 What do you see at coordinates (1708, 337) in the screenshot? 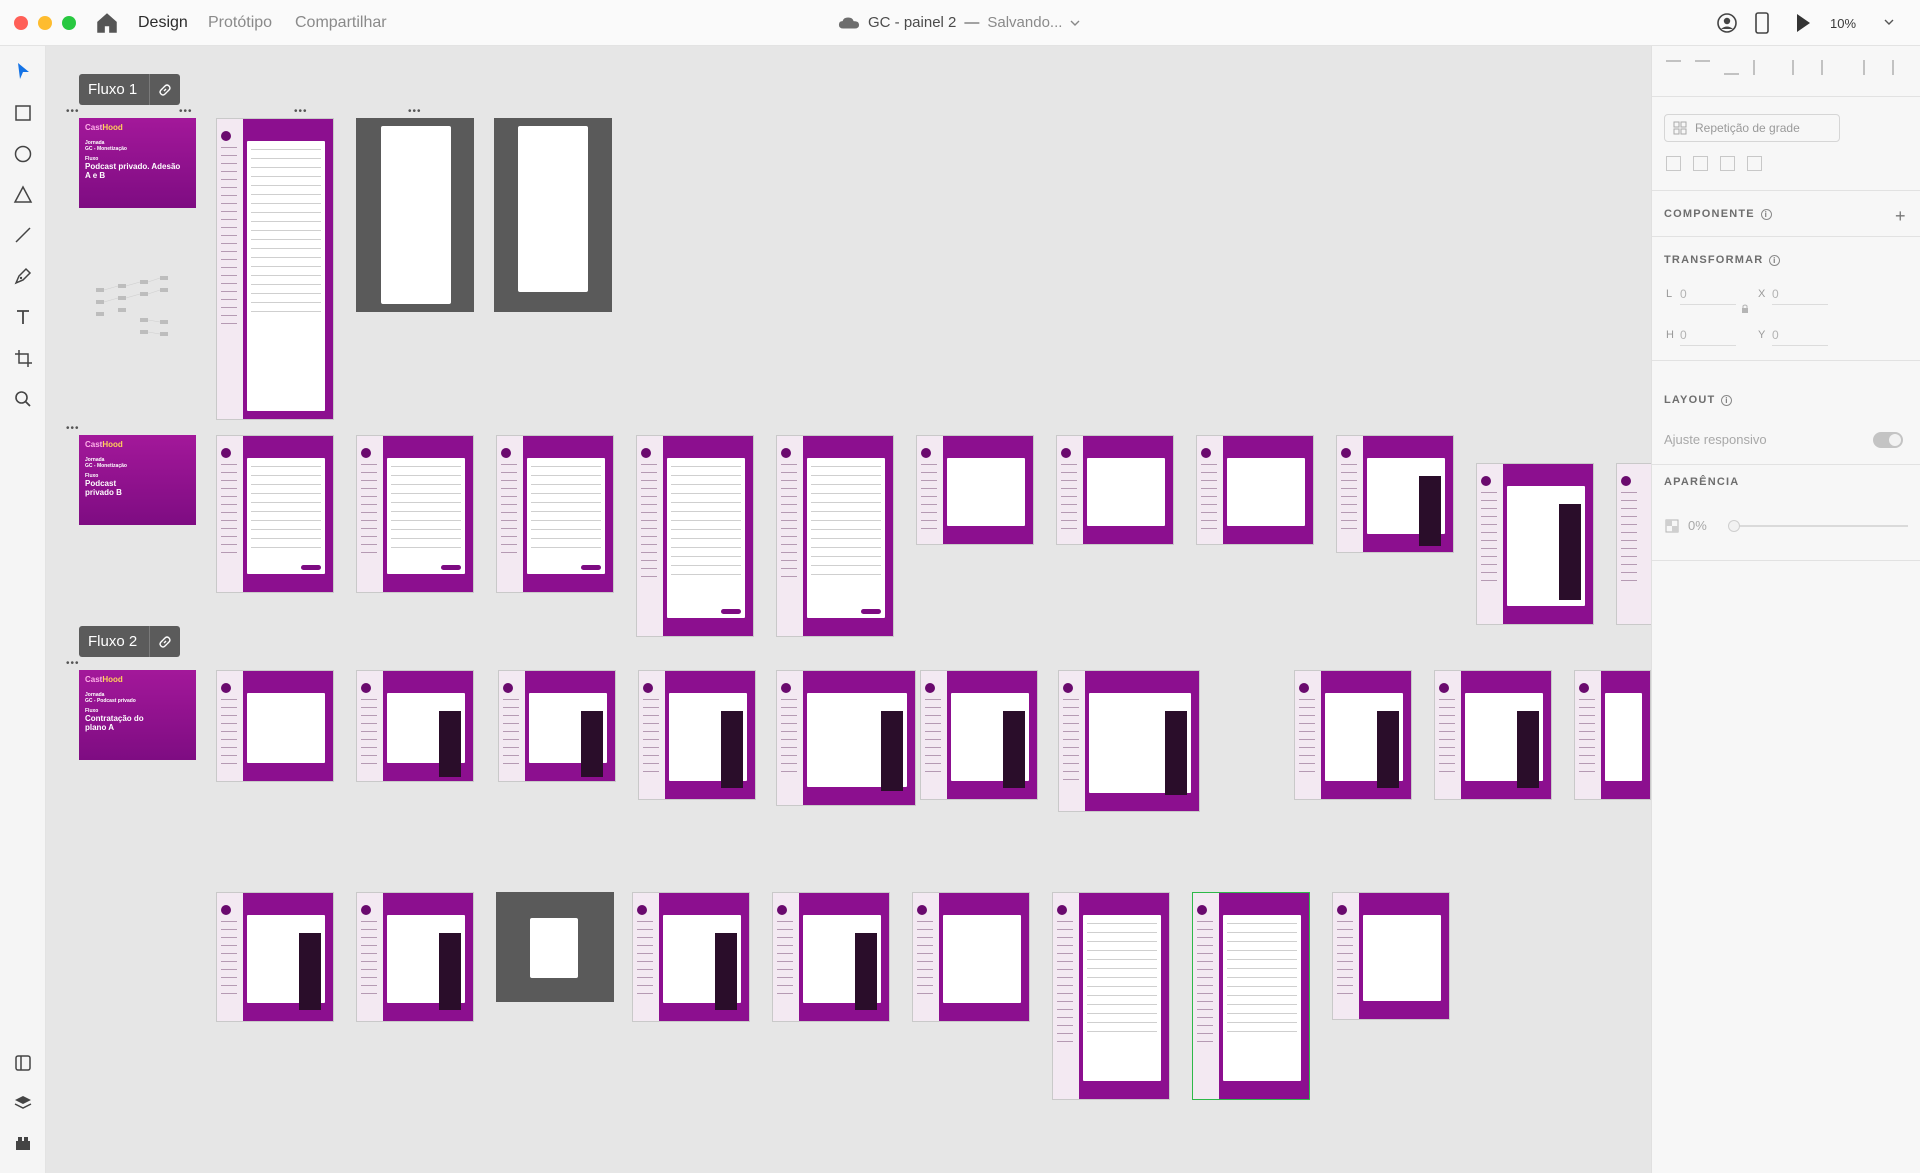
I see `height-field: 0` at bounding box center [1708, 337].